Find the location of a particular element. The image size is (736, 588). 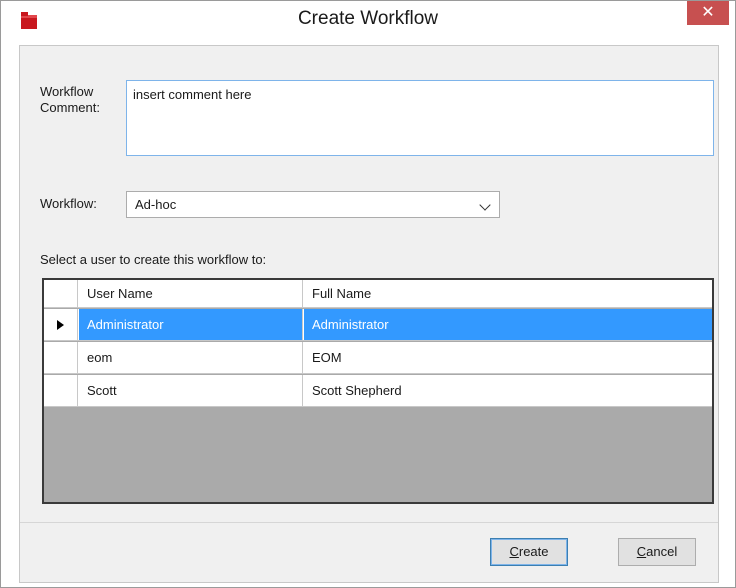

current-row-arrow-icon is located at coordinates (60, 325).